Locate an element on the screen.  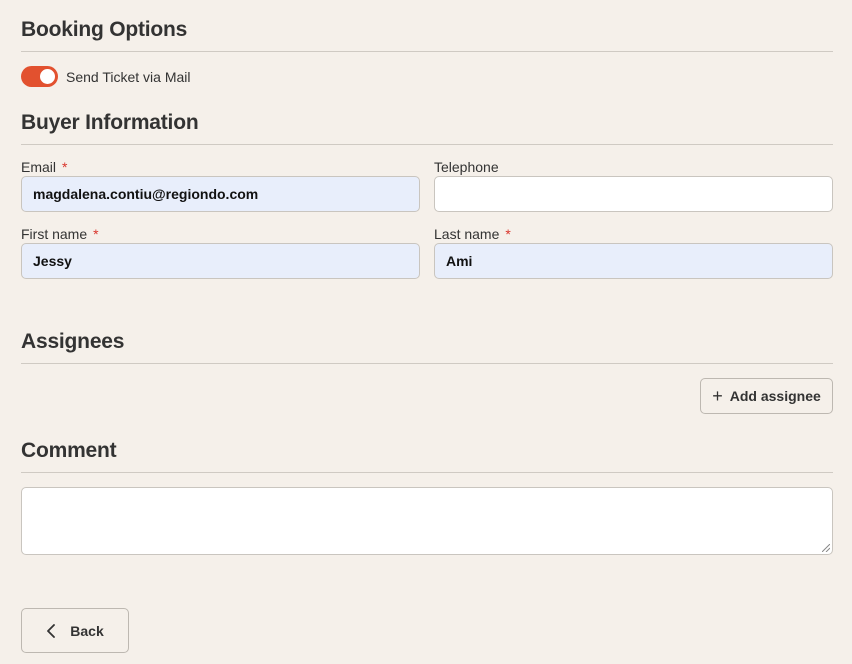
send-ticket-label: Send Ticket via Mail is located at coordinates (128, 76).